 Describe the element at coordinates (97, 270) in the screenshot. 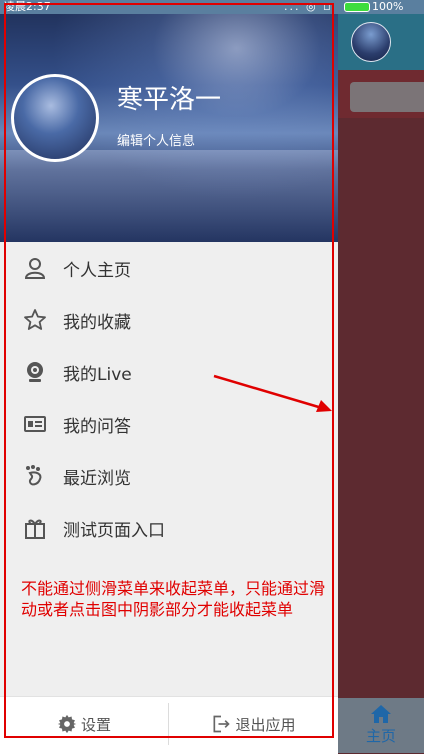

I see `menu-item-label: 个人主页` at that location.